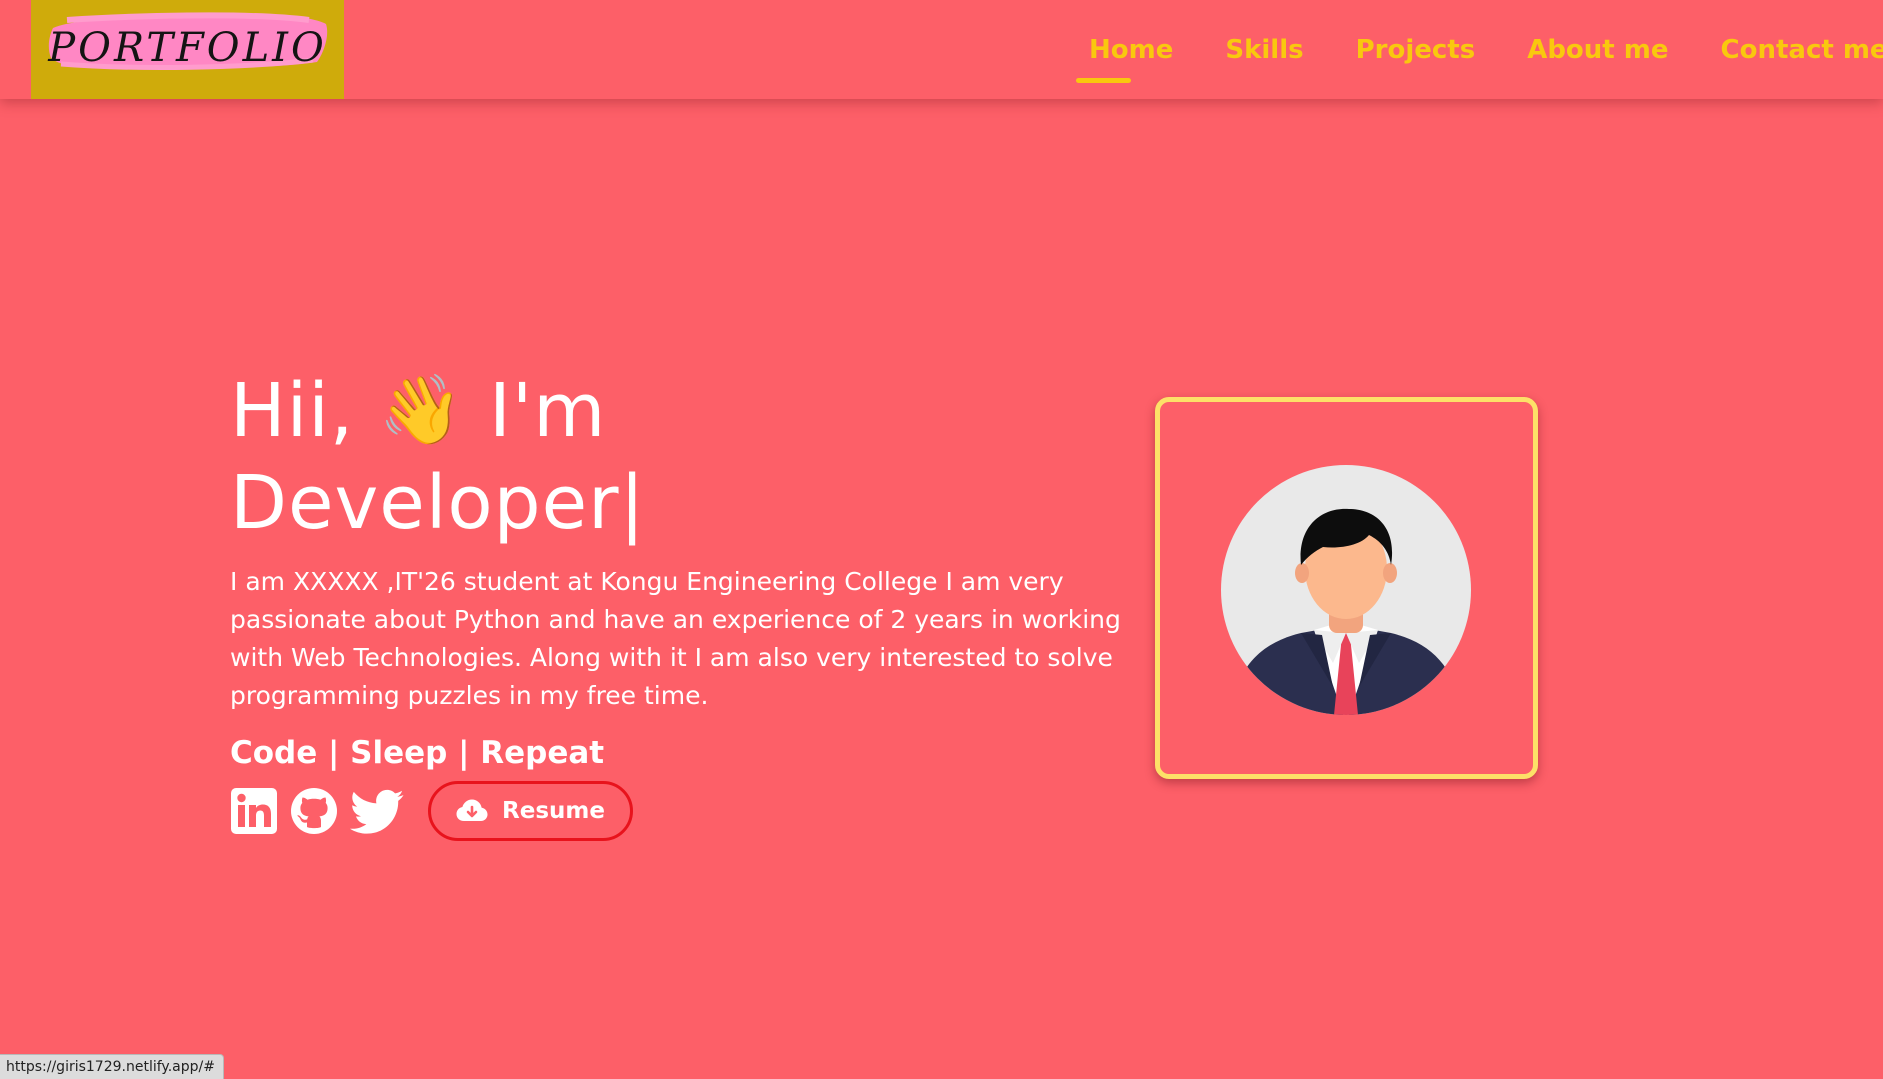 The image size is (1883, 1079). What do you see at coordinates (438, 503) in the screenshot?
I see `typed-role-text: Developer|` at bounding box center [438, 503].